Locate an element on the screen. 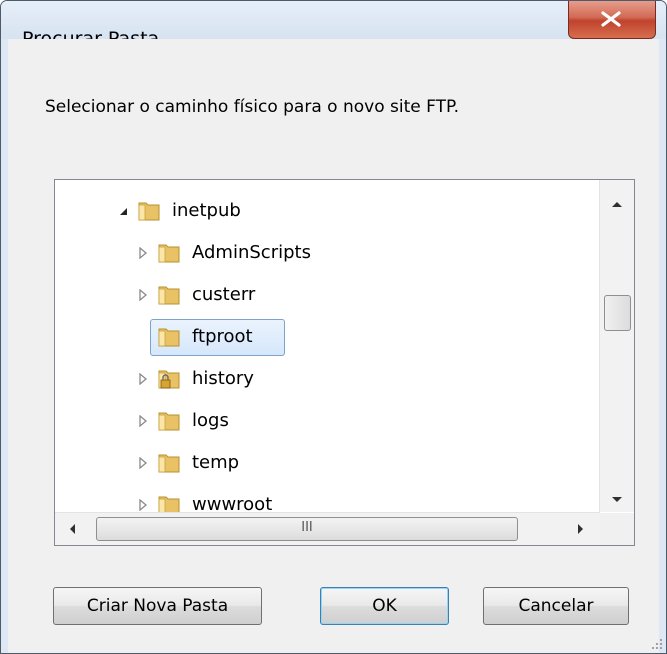 Image resolution: width=667 pixels, height=654 pixels. tree-item-label: inetpub is located at coordinates (206, 210).